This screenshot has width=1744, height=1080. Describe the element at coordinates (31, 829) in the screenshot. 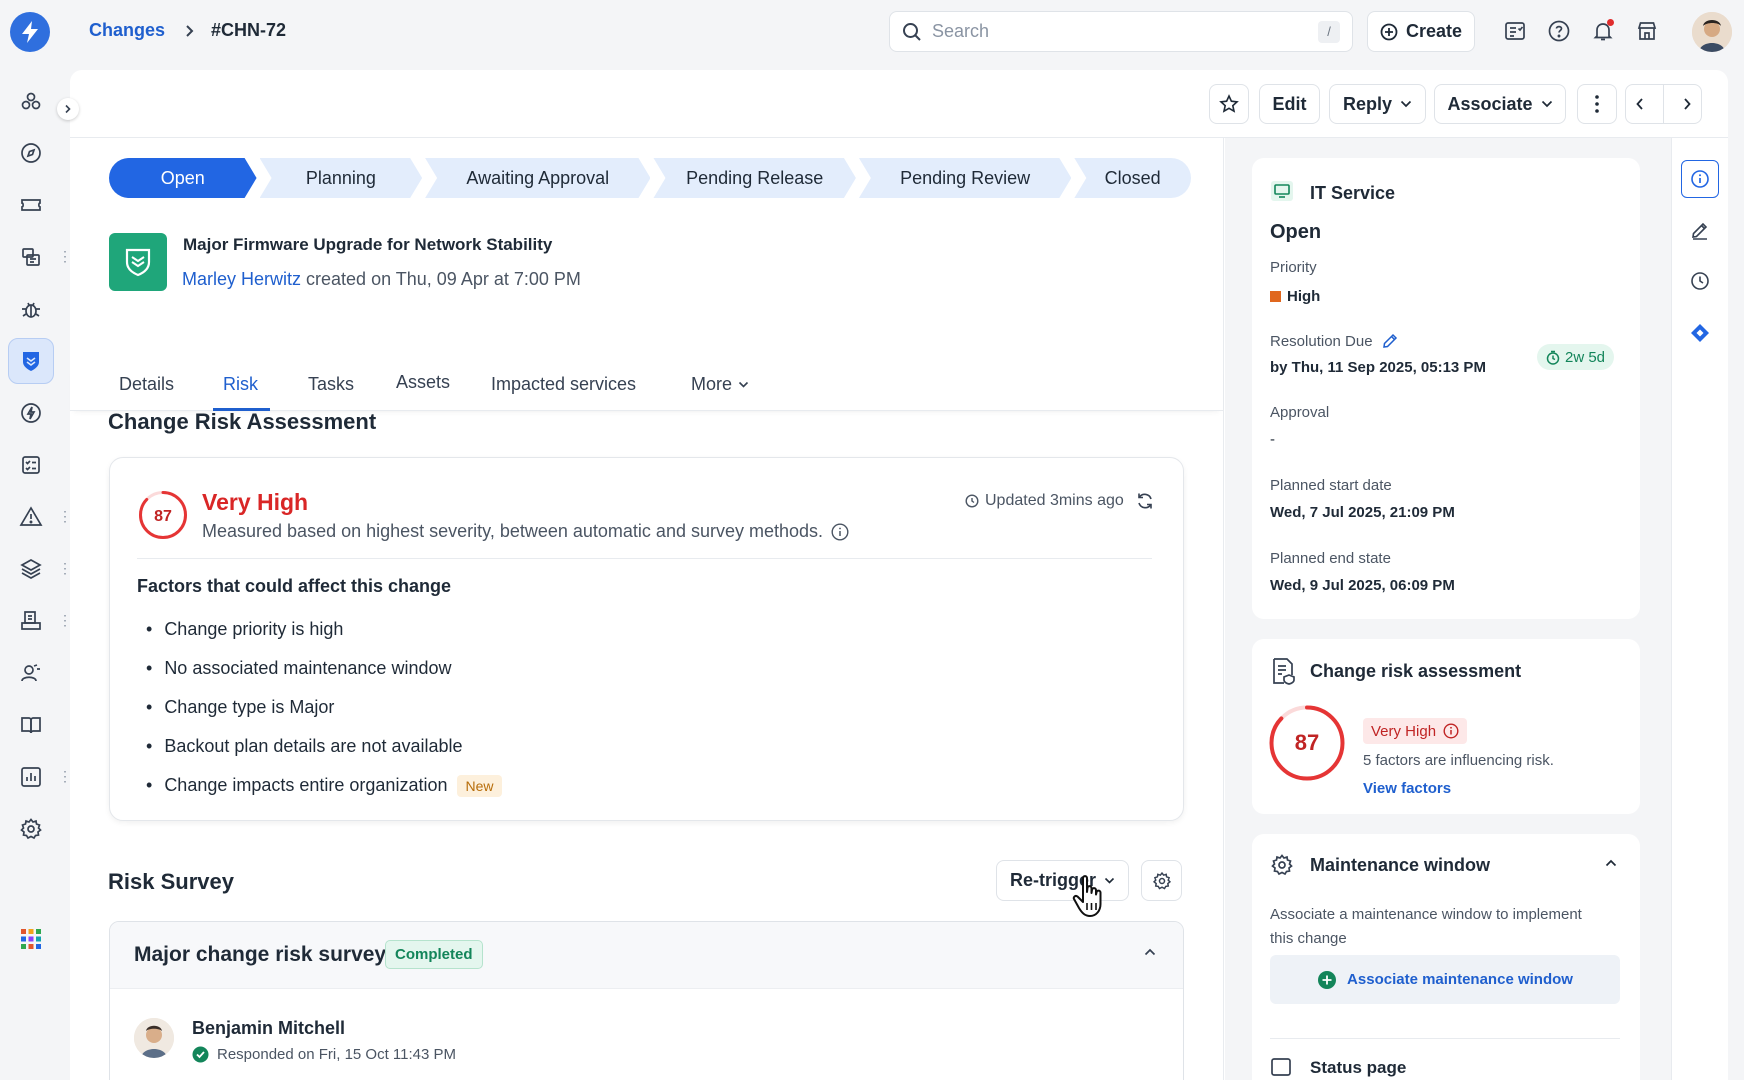

I see `nav-settings-gear-icon` at that location.